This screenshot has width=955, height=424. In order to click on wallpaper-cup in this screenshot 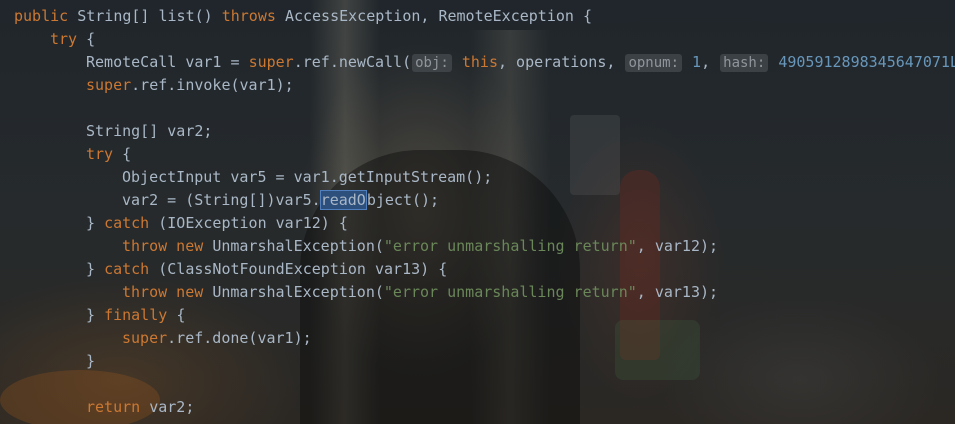, I will do `click(657, 350)`.